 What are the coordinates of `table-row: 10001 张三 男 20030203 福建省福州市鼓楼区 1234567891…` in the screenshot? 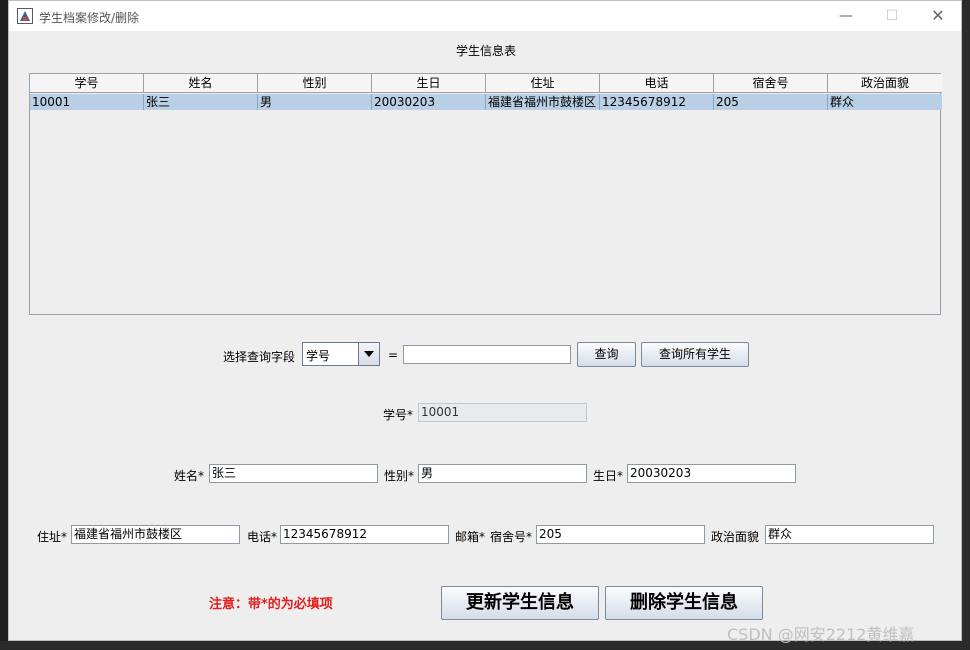 It's located at (486, 102).